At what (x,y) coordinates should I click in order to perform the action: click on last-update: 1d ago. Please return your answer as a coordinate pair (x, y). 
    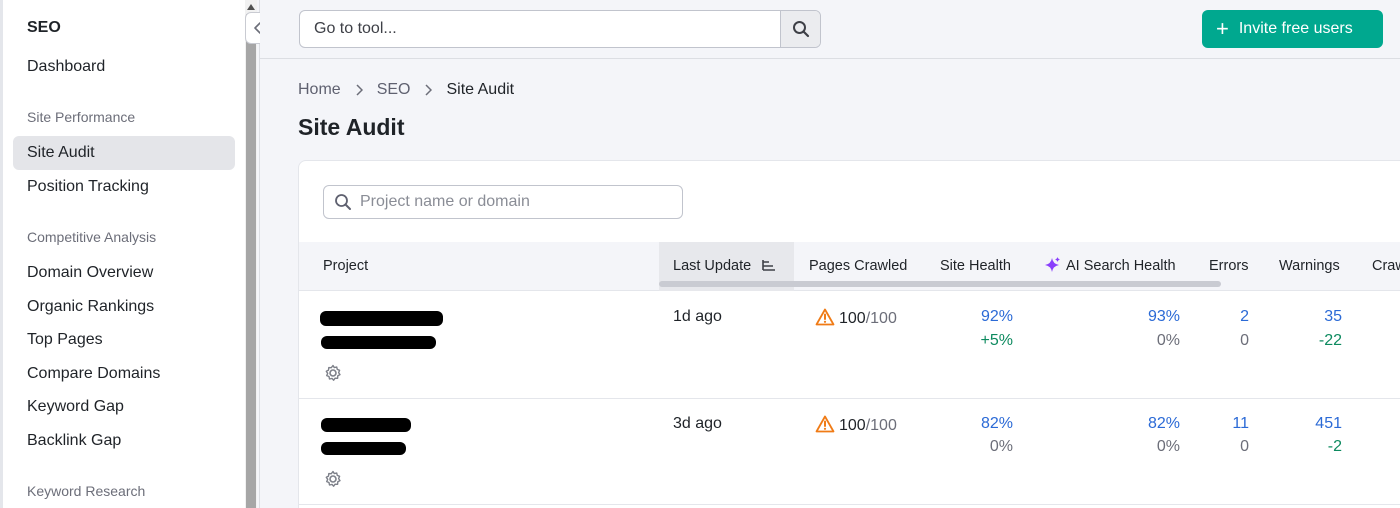
    Looking at the image, I should click on (697, 316).